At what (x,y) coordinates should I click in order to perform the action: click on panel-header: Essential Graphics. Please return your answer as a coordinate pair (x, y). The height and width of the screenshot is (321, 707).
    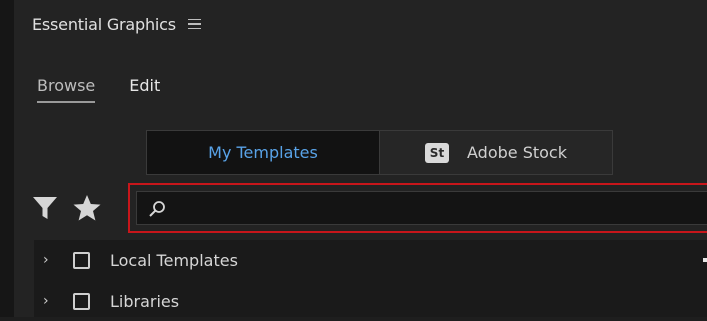
    Looking at the image, I should click on (116, 24).